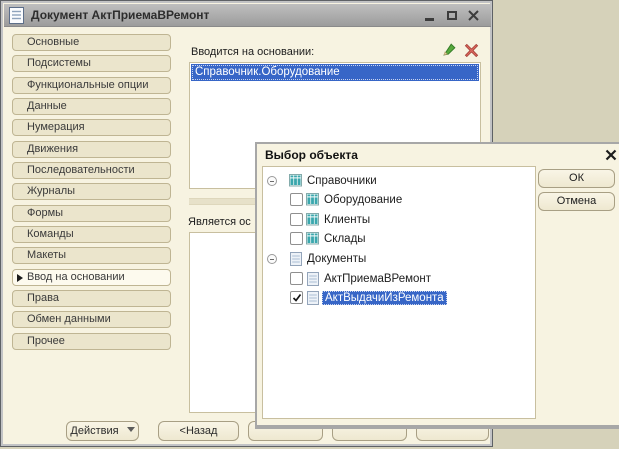 This screenshot has height=449, width=619. Describe the element at coordinates (91, 255) in the screenshot. I see `tab-makety: Макеты` at that location.